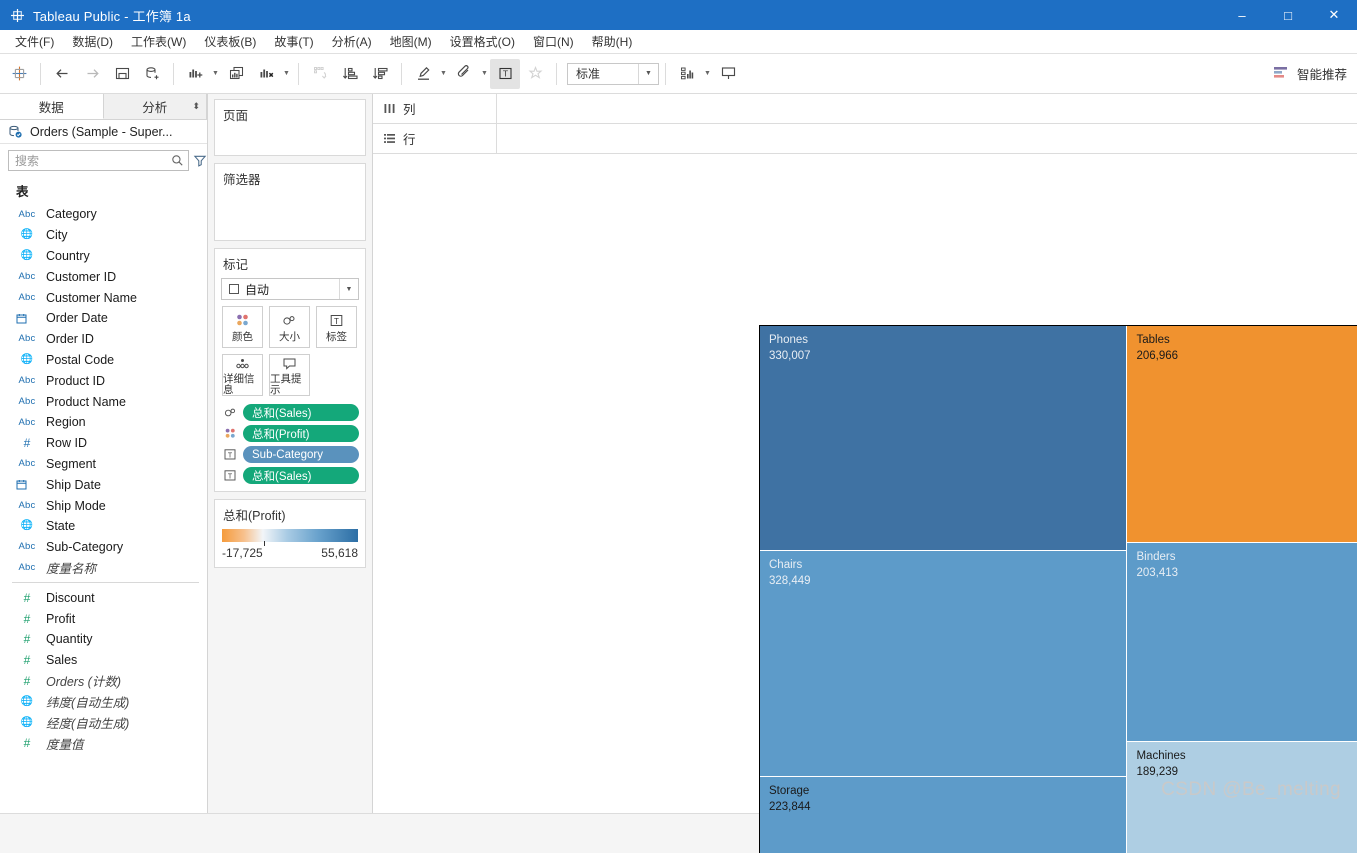  What do you see at coordinates (943, 815) in the screenshot?
I see `treemap-tile: Storage 223,844` at bounding box center [943, 815].